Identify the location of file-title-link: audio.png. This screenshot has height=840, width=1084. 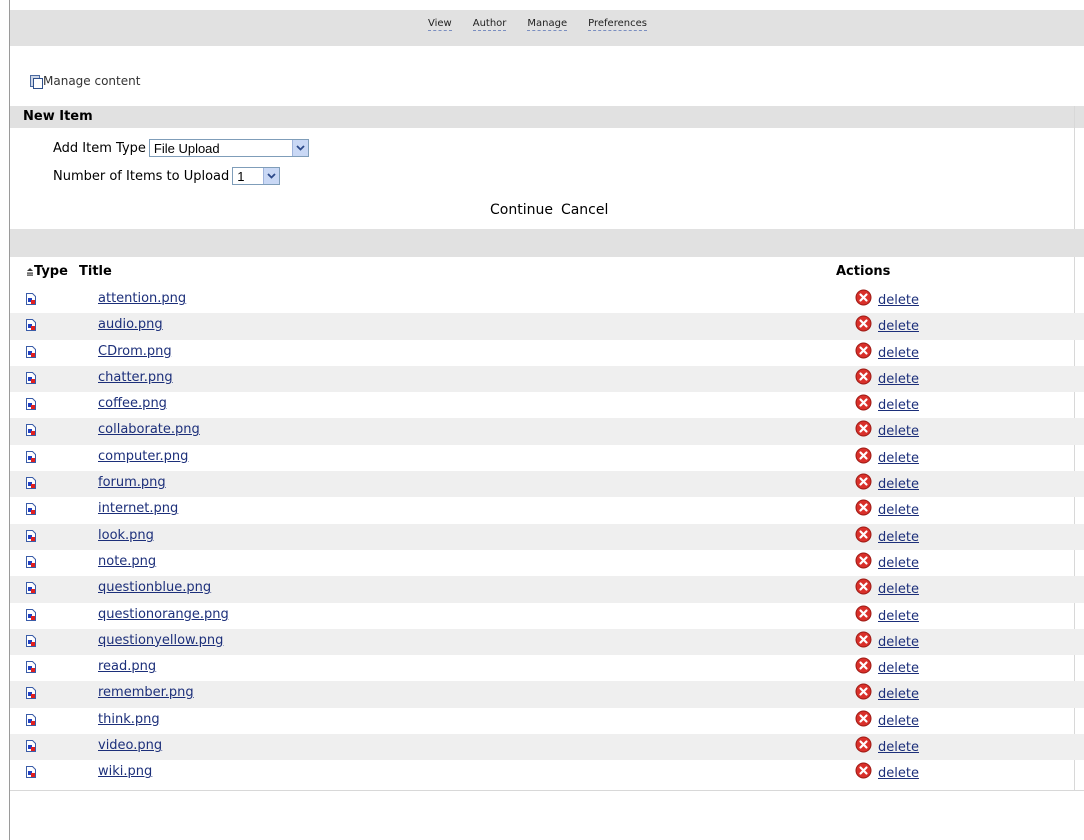
(130, 324).